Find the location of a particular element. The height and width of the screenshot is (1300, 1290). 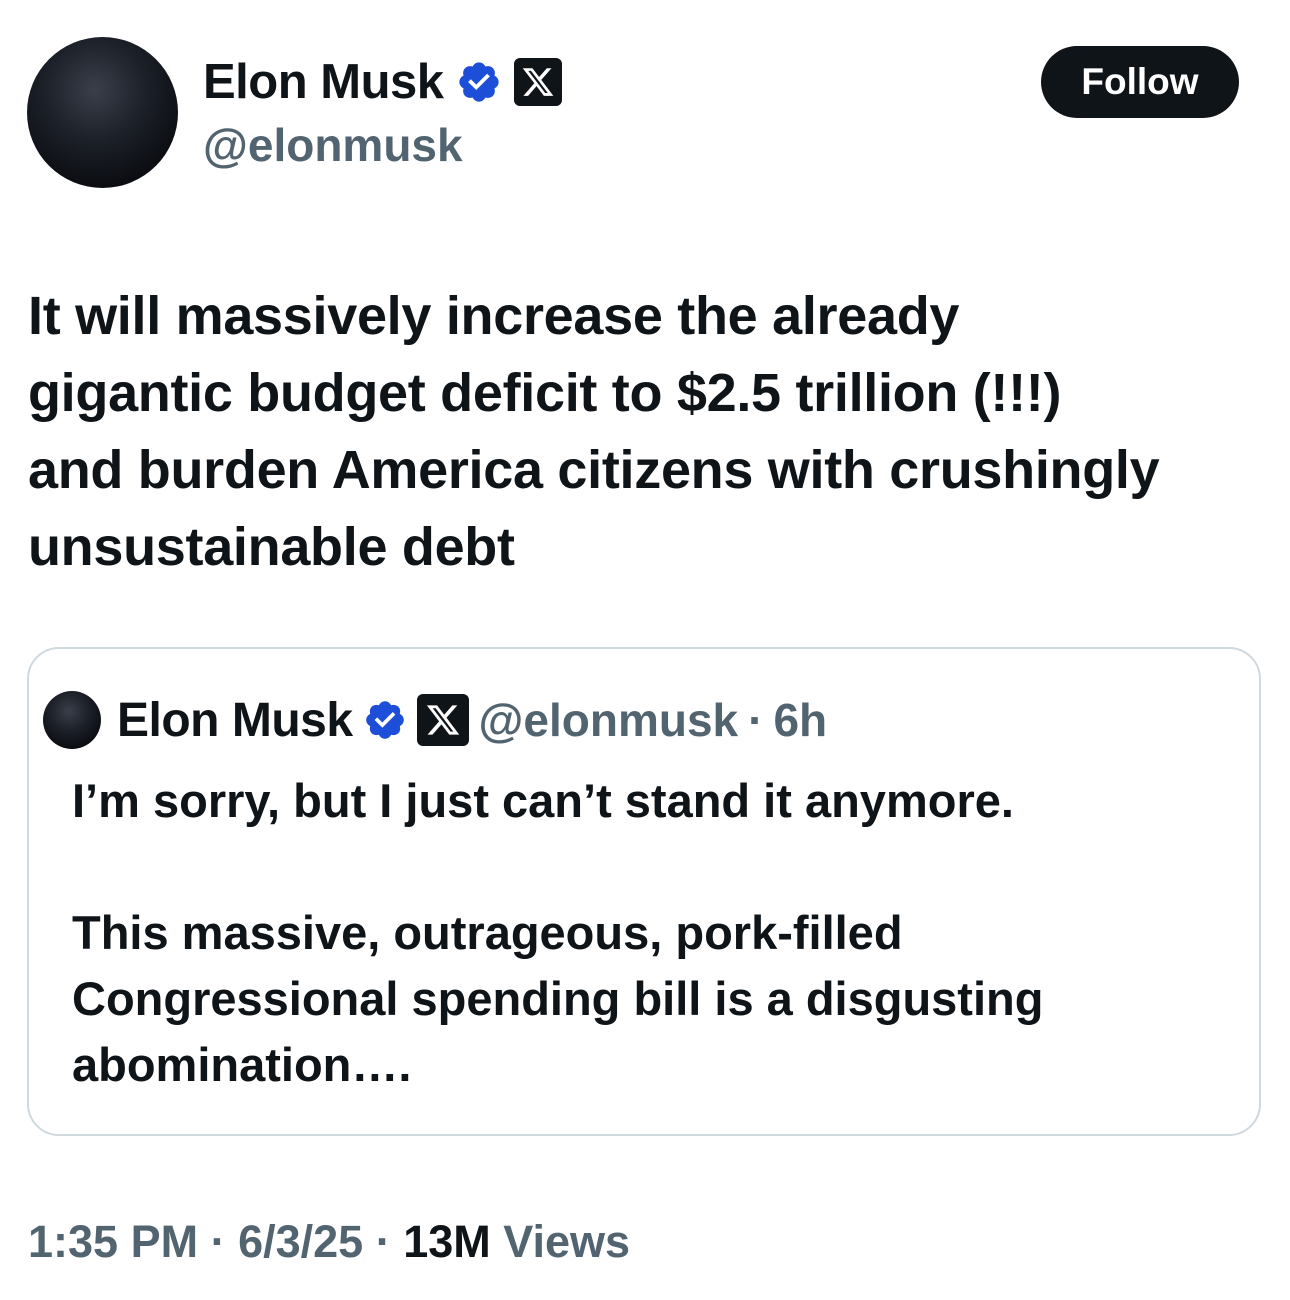

quoted-tweet-header: Elon Musk @elonmusk · 6h is located at coordinates (435, 720).